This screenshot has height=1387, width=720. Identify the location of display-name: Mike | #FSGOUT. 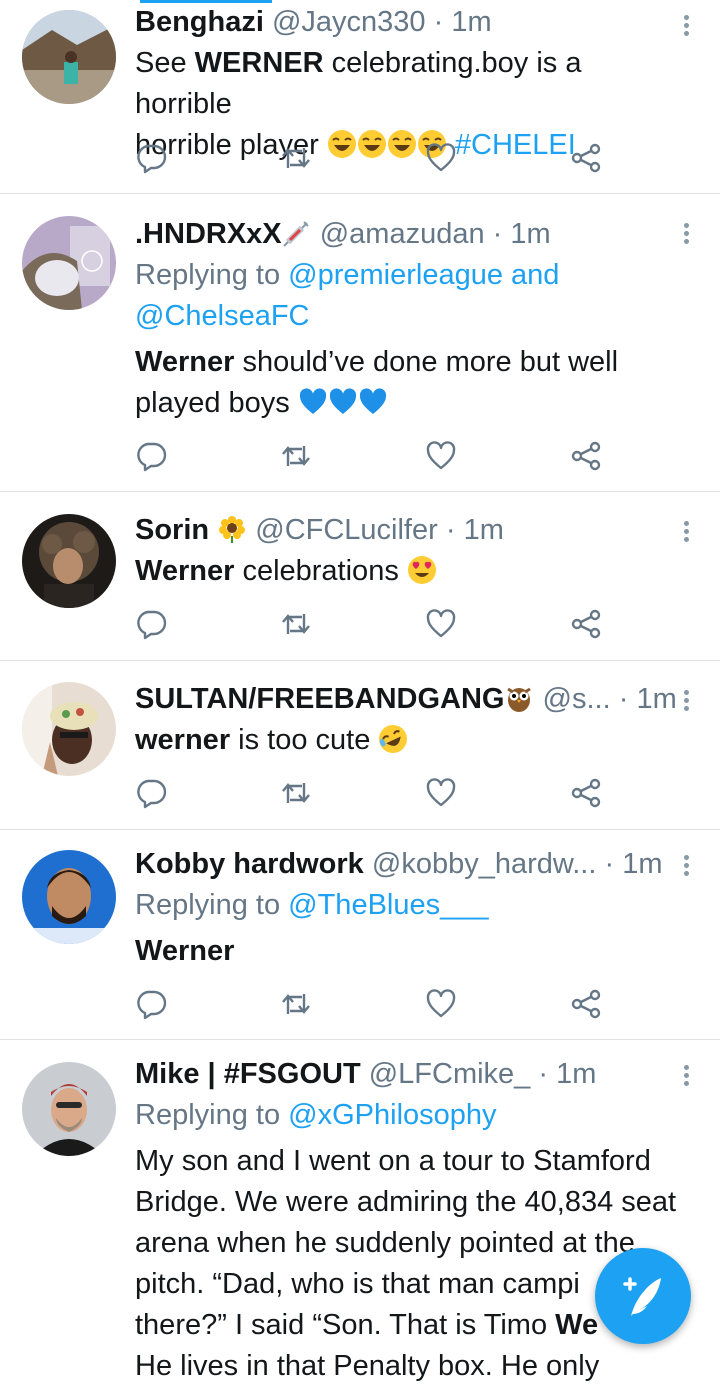
(248, 1074).